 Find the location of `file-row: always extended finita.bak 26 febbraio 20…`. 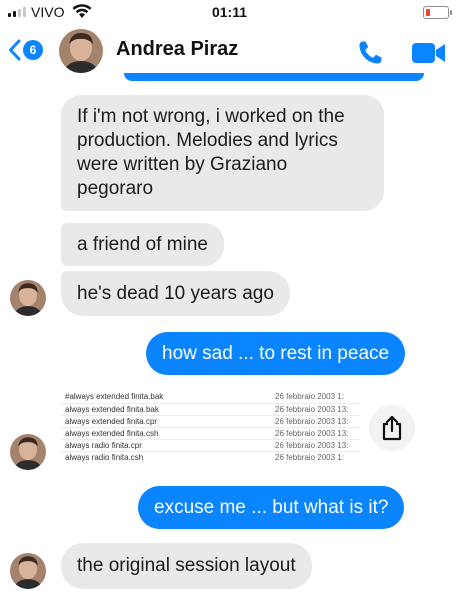

file-row: always extended finita.bak 26 febbraio 20… is located at coordinates (211, 409).